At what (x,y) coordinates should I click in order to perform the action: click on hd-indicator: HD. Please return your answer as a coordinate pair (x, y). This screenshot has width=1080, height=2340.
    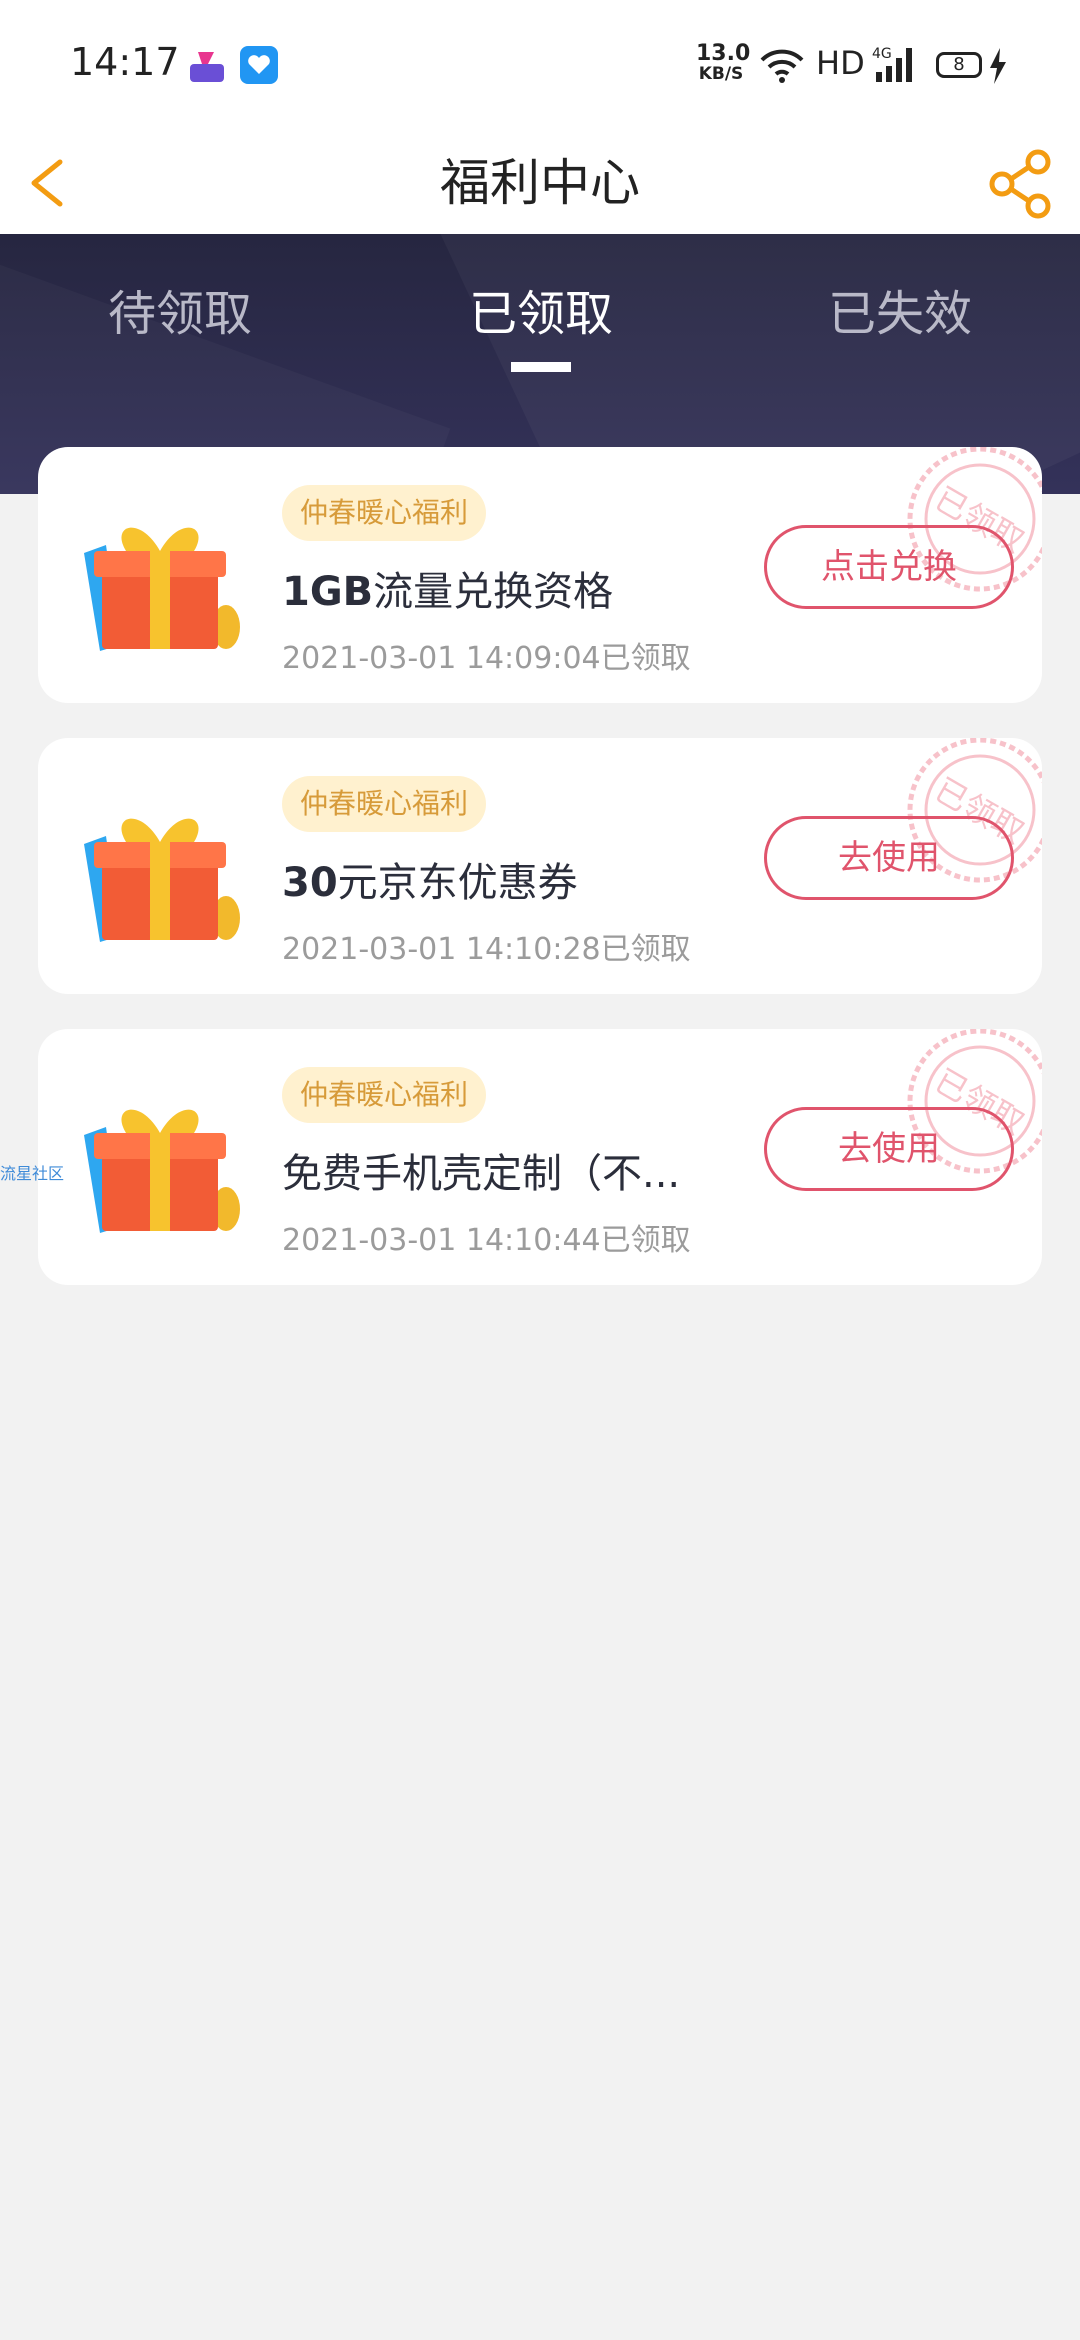
    Looking at the image, I should click on (840, 63).